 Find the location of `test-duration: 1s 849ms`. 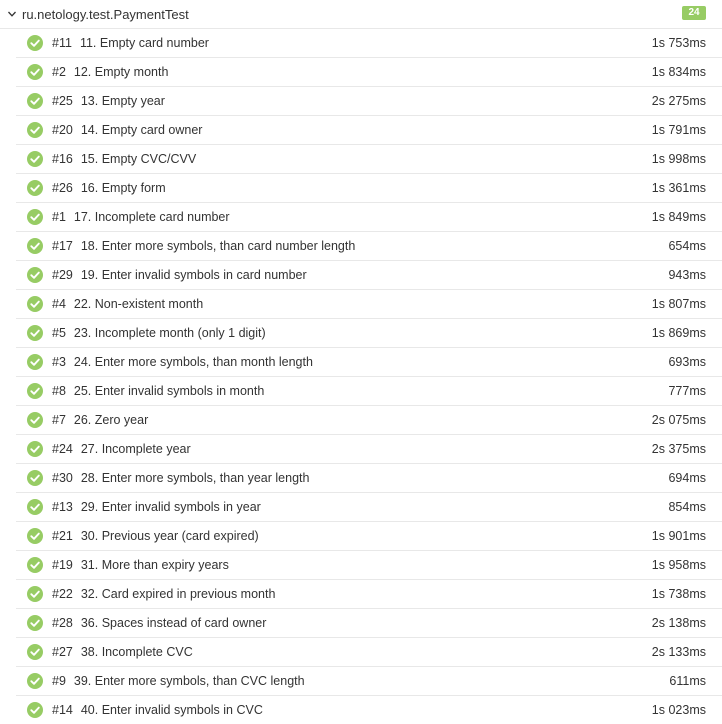

test-duration: 1s 849ms is located at coordinates (678, 217).